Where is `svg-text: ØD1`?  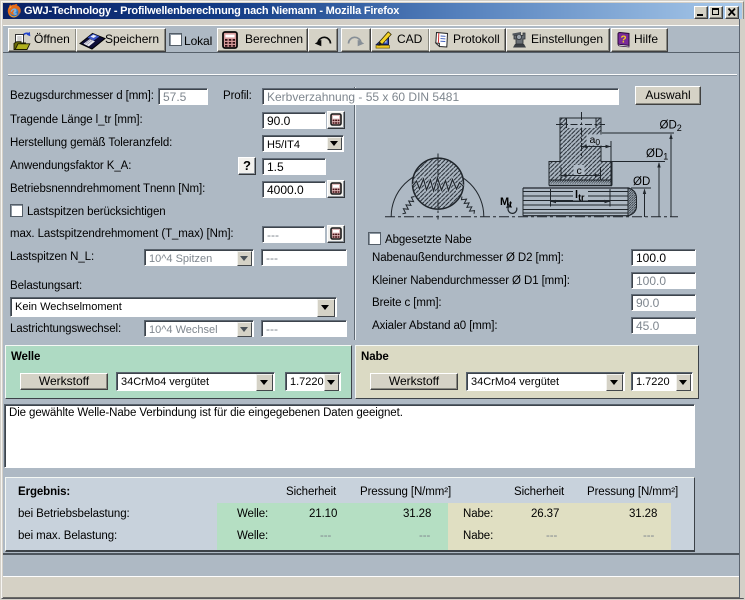
svg-text: ØD1 is located at coordinates (657, 155).